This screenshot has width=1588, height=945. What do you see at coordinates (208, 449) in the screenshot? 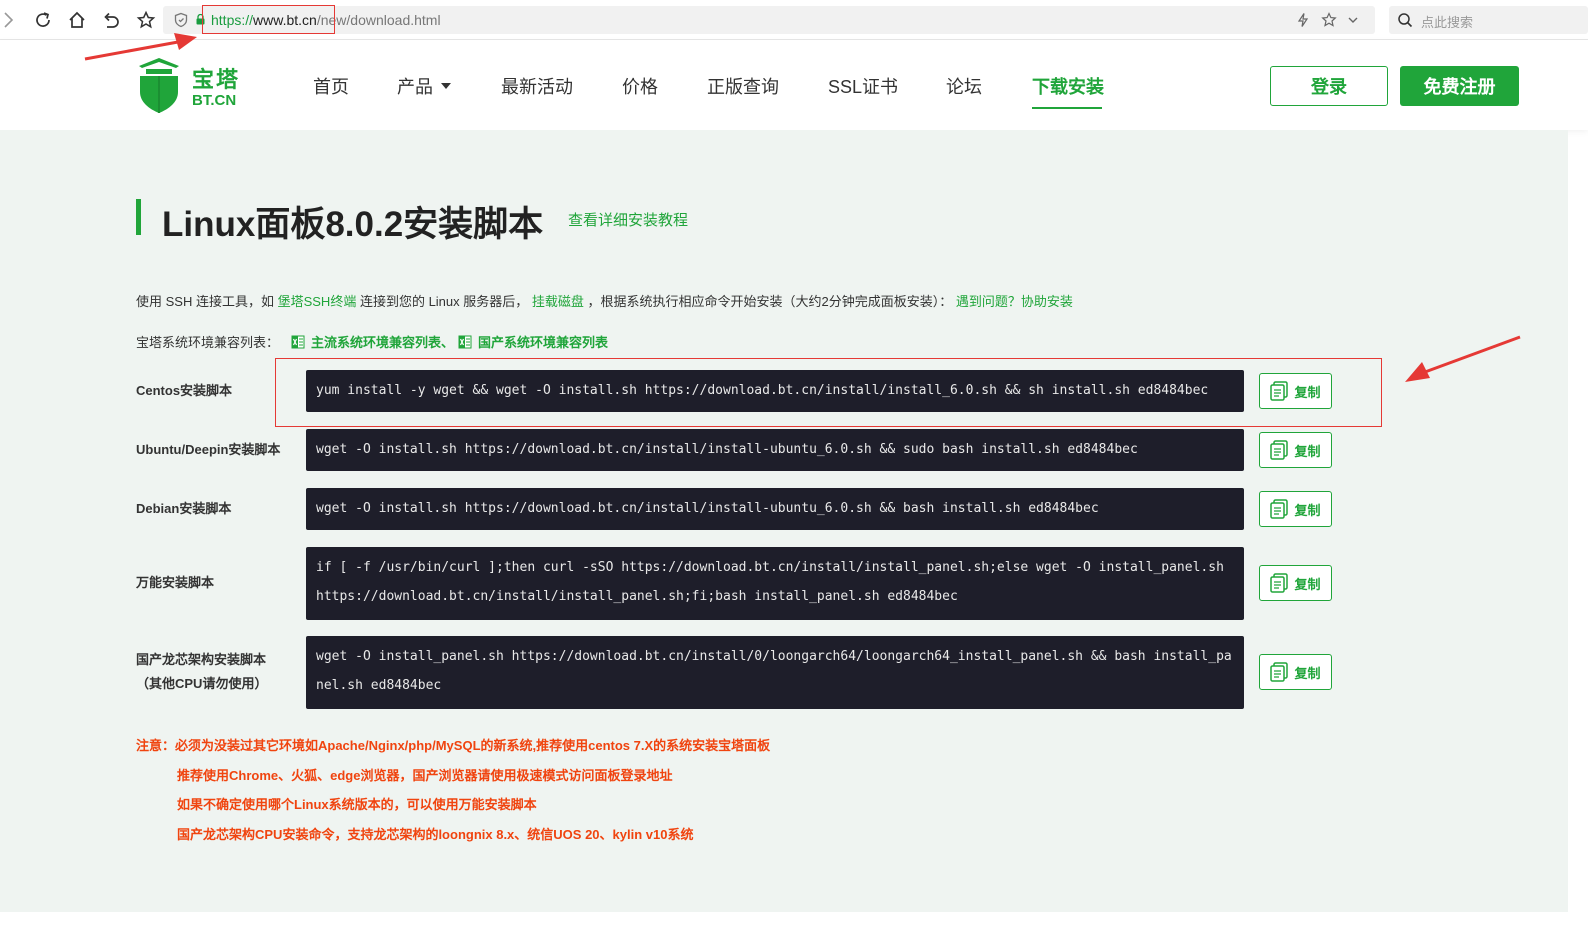
I see `script-label: Ubuntu/Deepin安装脚本` at bounding box center [208, 449].